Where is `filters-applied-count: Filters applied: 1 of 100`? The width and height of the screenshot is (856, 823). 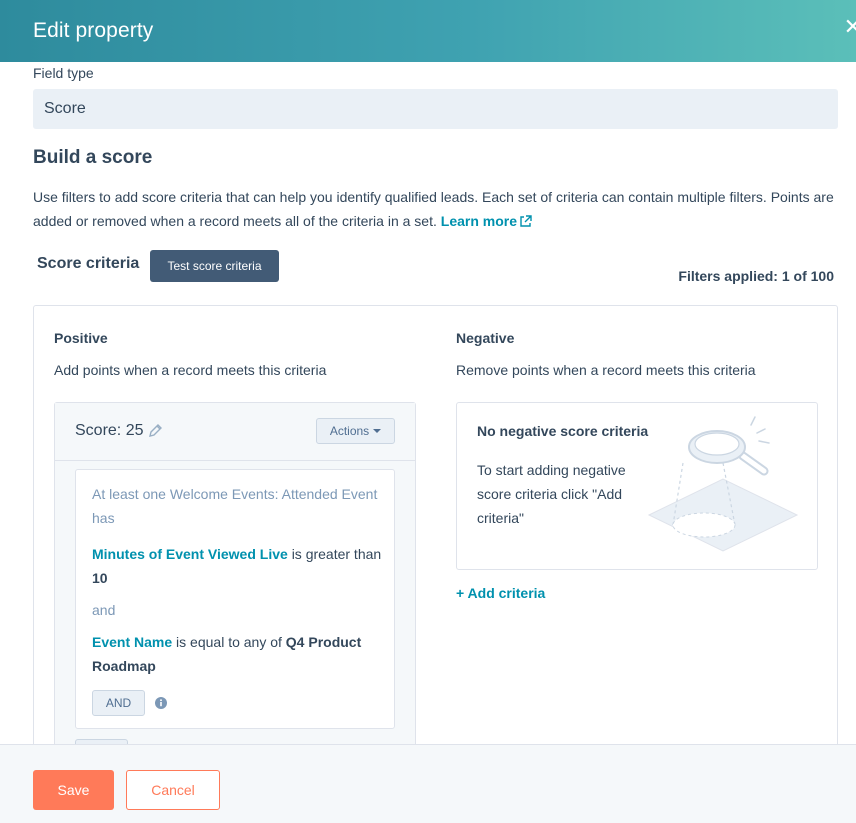
filters-applied-count: Filters applied: 1 of 100 is located at coordinates (756, 276).